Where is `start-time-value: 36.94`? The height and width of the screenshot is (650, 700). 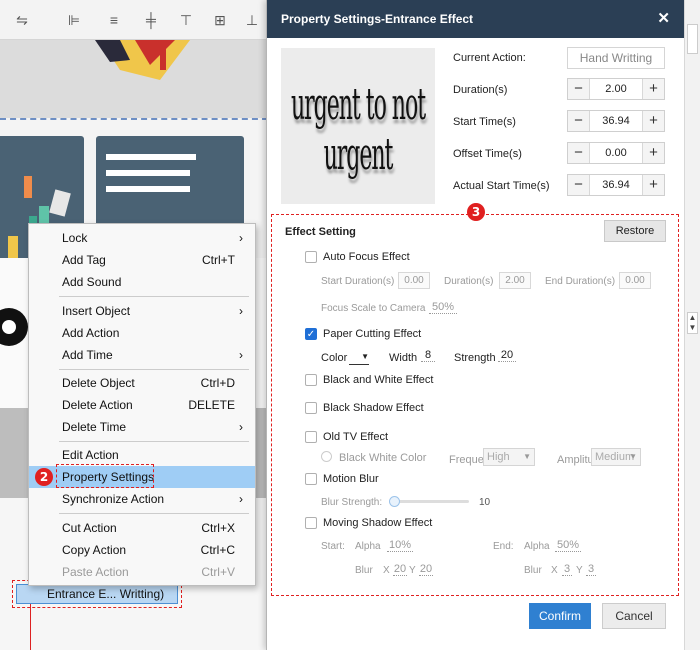 start-time-value: 36.94 is located at coordinates (616, 121).